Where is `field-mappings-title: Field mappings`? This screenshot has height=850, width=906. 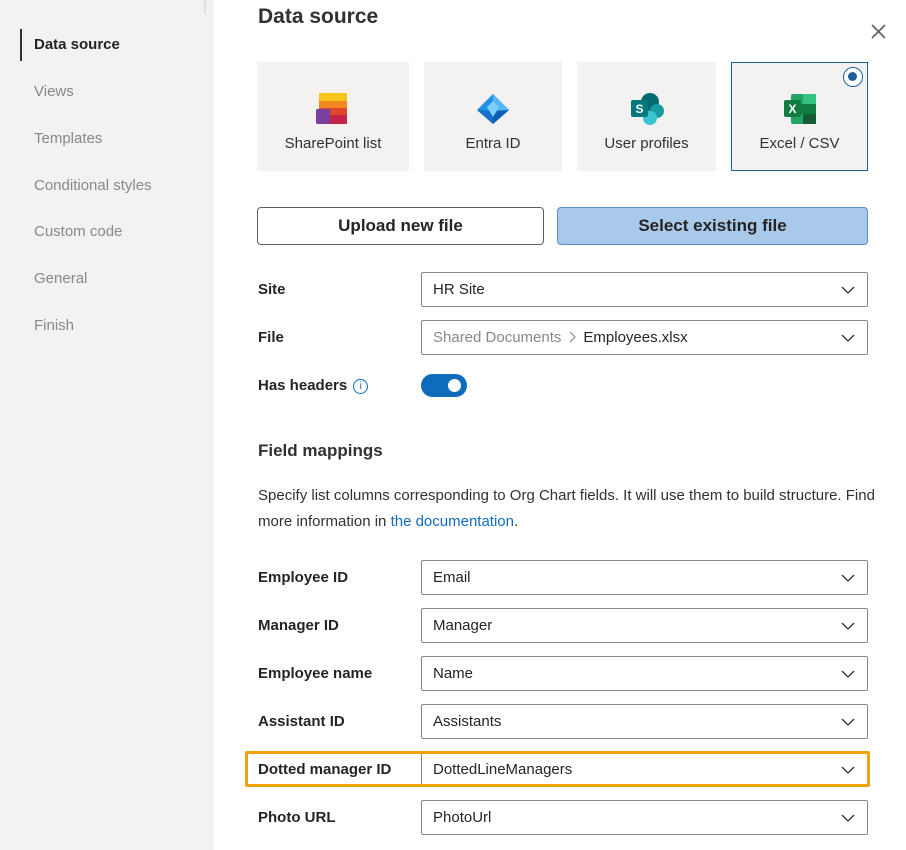 field-mappings-title: Field mappings is located at coordinates (320, 450).